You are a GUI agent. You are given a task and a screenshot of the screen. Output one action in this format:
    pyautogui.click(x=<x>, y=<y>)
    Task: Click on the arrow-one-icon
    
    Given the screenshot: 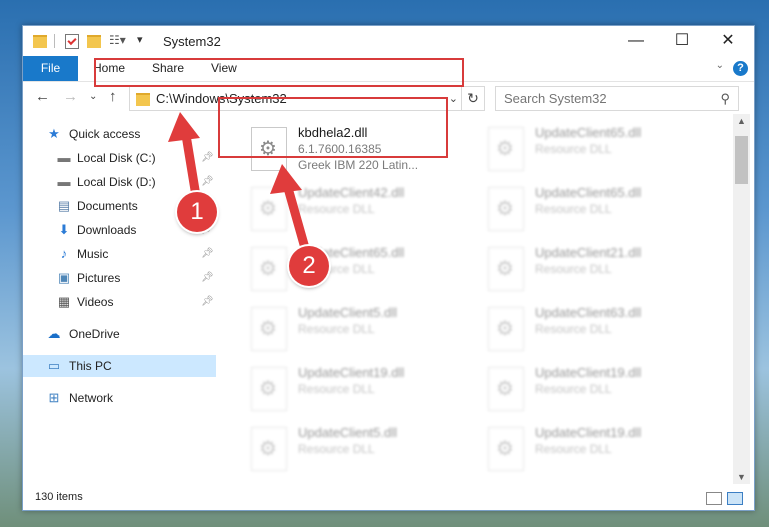 What is the action you would take?
    pyautogui.click(x=184, y=156)
    